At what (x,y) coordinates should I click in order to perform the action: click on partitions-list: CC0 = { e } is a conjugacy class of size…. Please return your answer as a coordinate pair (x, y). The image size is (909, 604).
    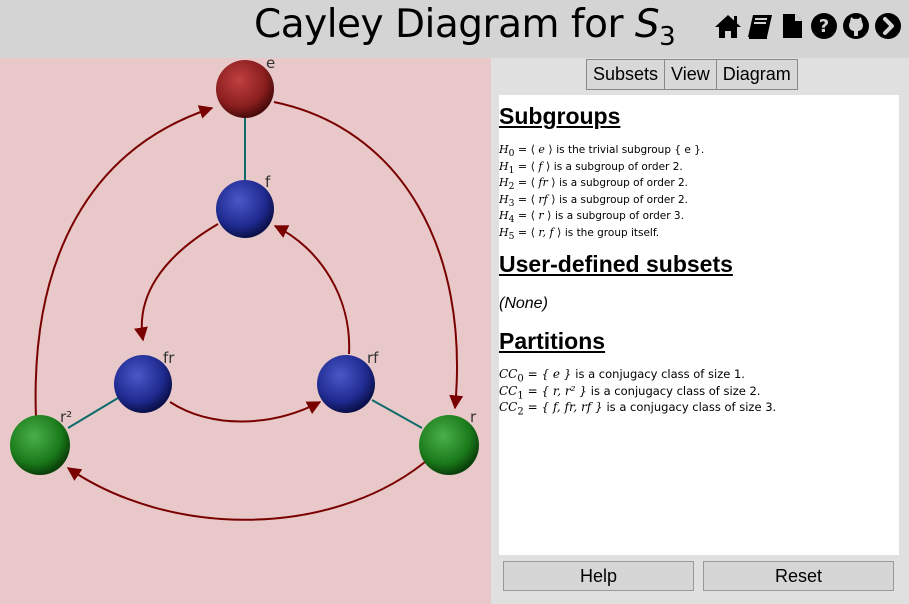
    Looking at the image, I should click on (637, 392).